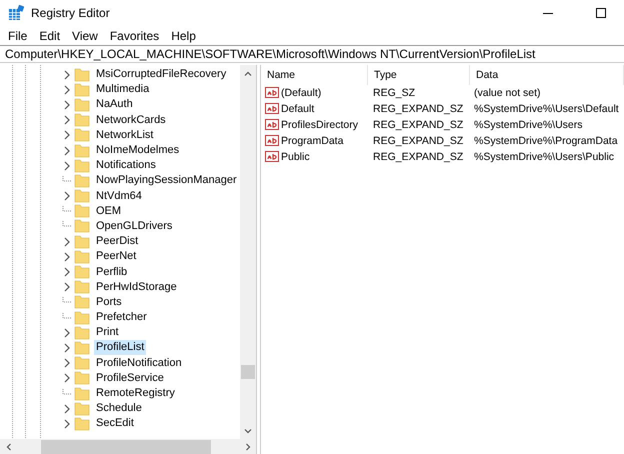  What do you see at coordinates (312, 141) in the screenshot?
I see `value-name: ProgramData` at bounding box center [312, 141].